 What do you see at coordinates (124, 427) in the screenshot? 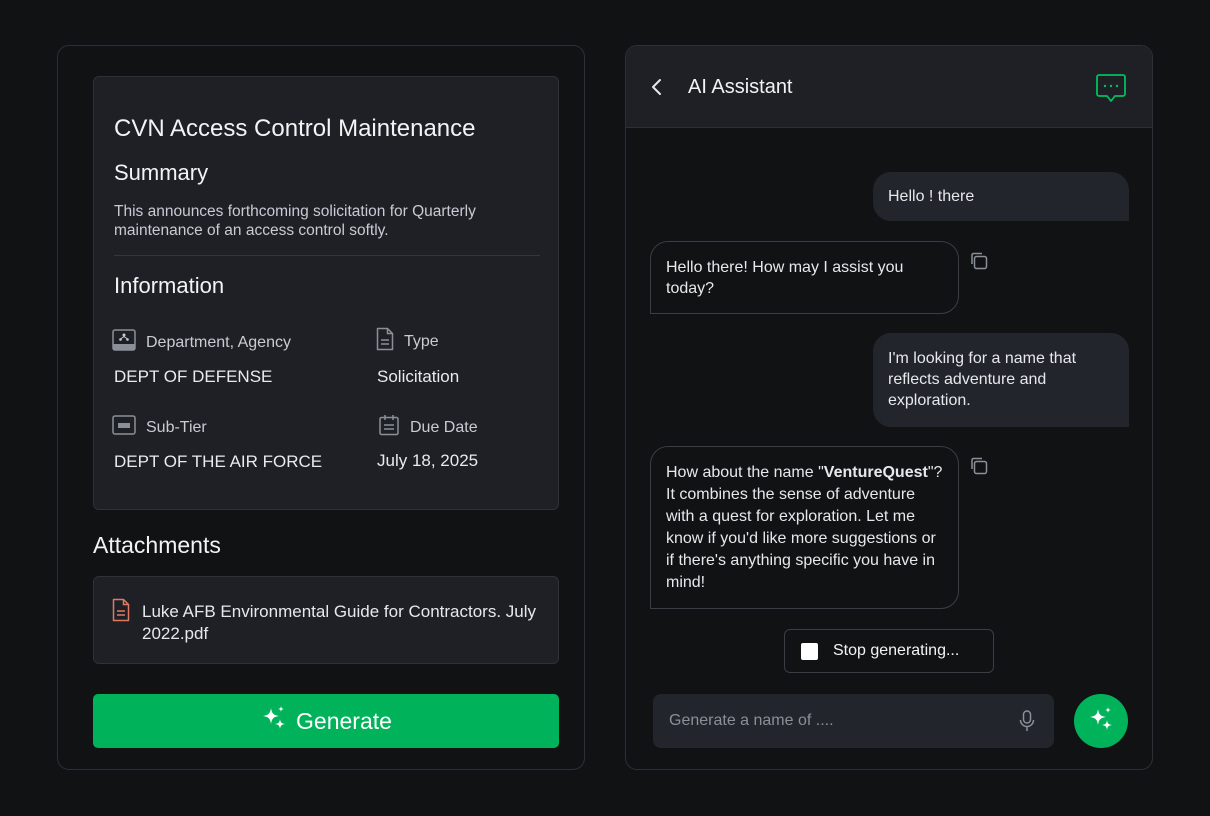
I see `subtier-icon` at bounding box center [124, 427].